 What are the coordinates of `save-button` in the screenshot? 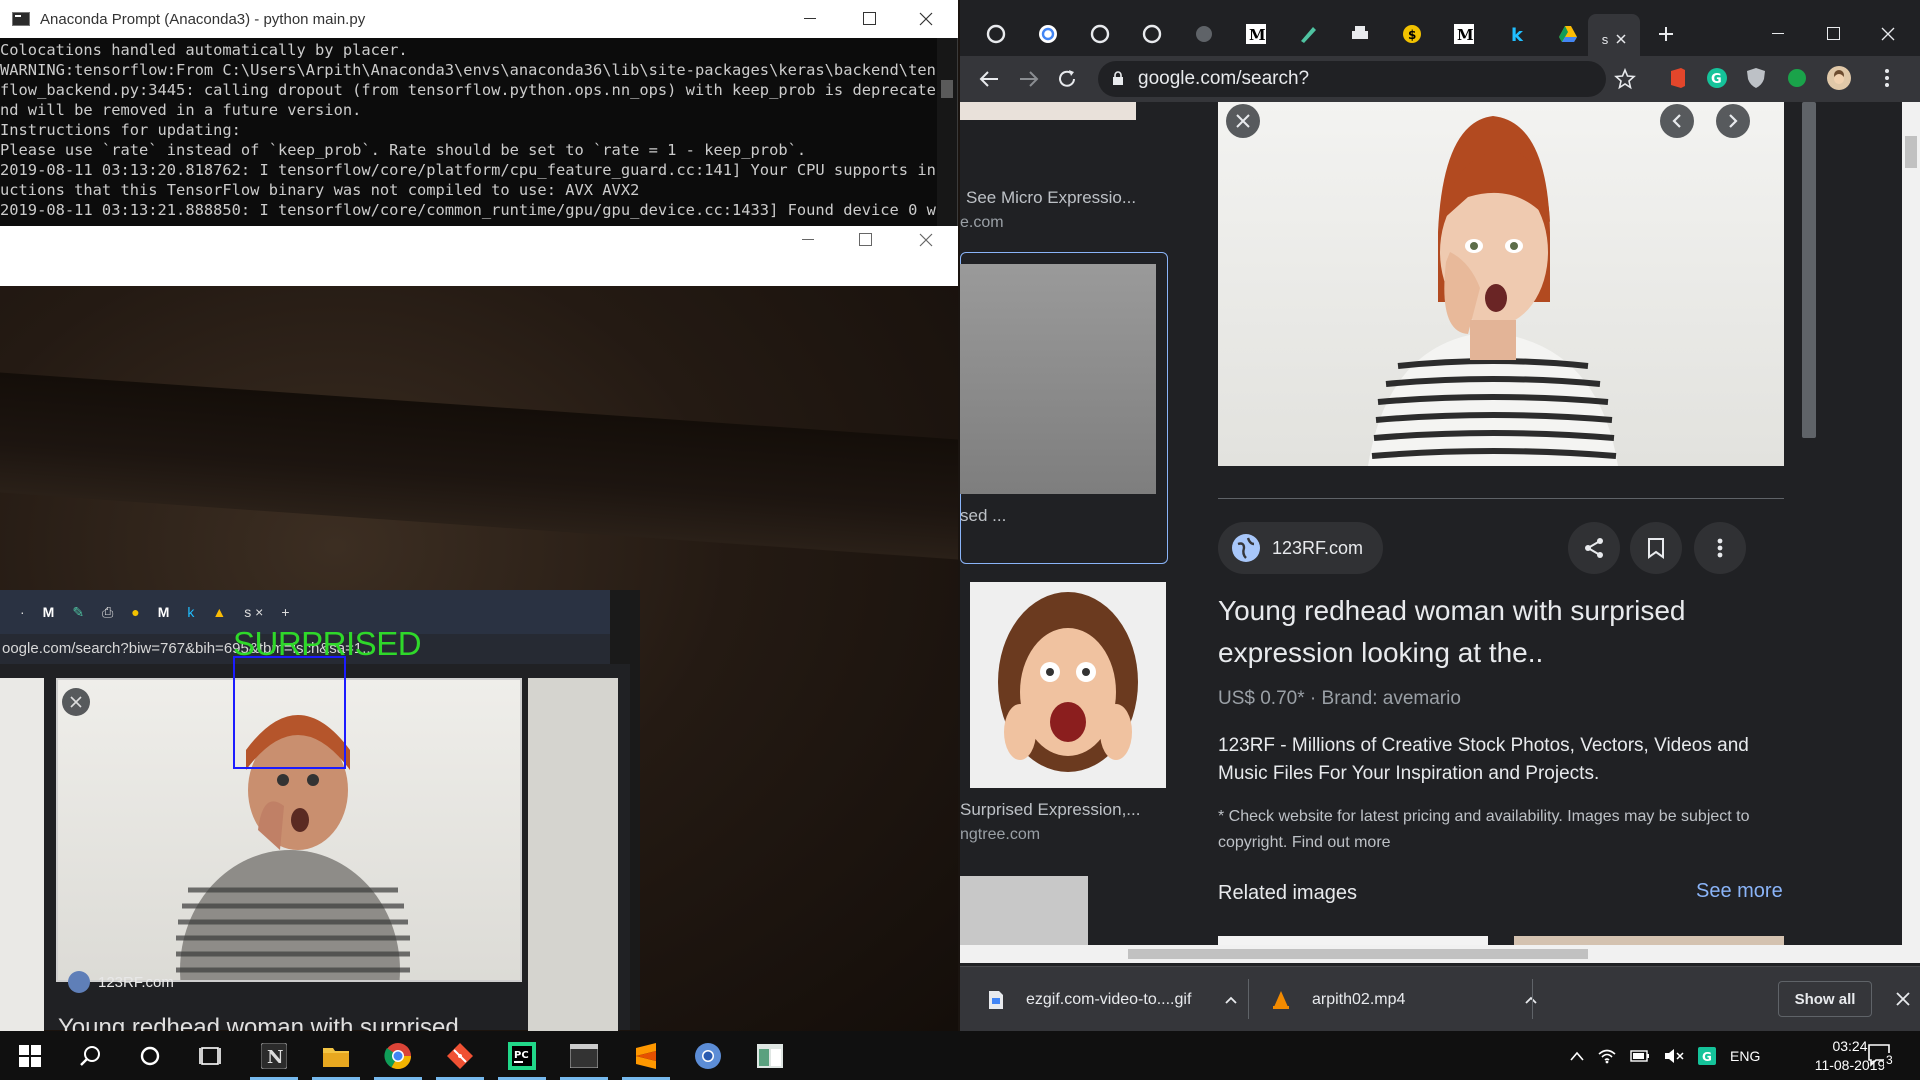 It's located at (1656, 548).